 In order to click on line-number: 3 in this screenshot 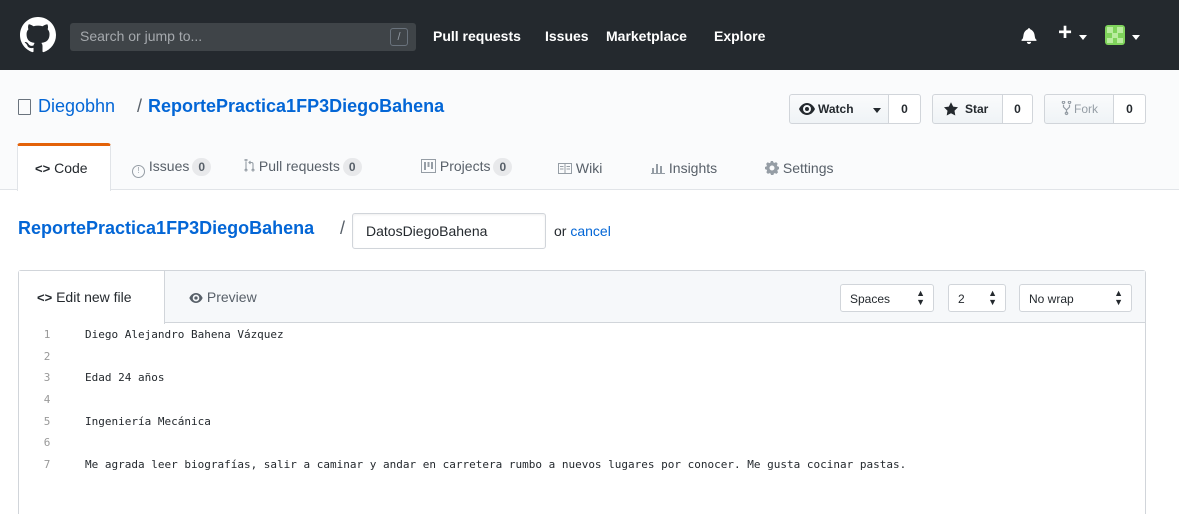, I will do `click(47, 378)`.